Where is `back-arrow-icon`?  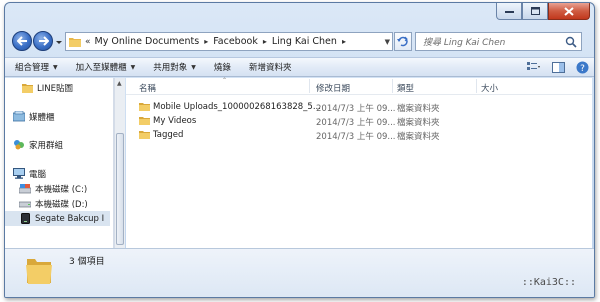 back-arrow-icon is located at coordinates (21, 41).